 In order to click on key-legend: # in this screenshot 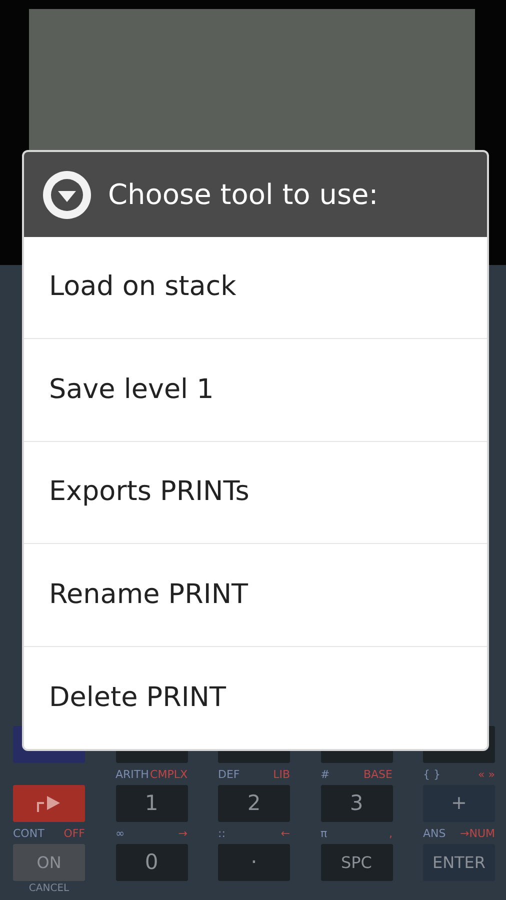, I will do `click(325, 774)`.